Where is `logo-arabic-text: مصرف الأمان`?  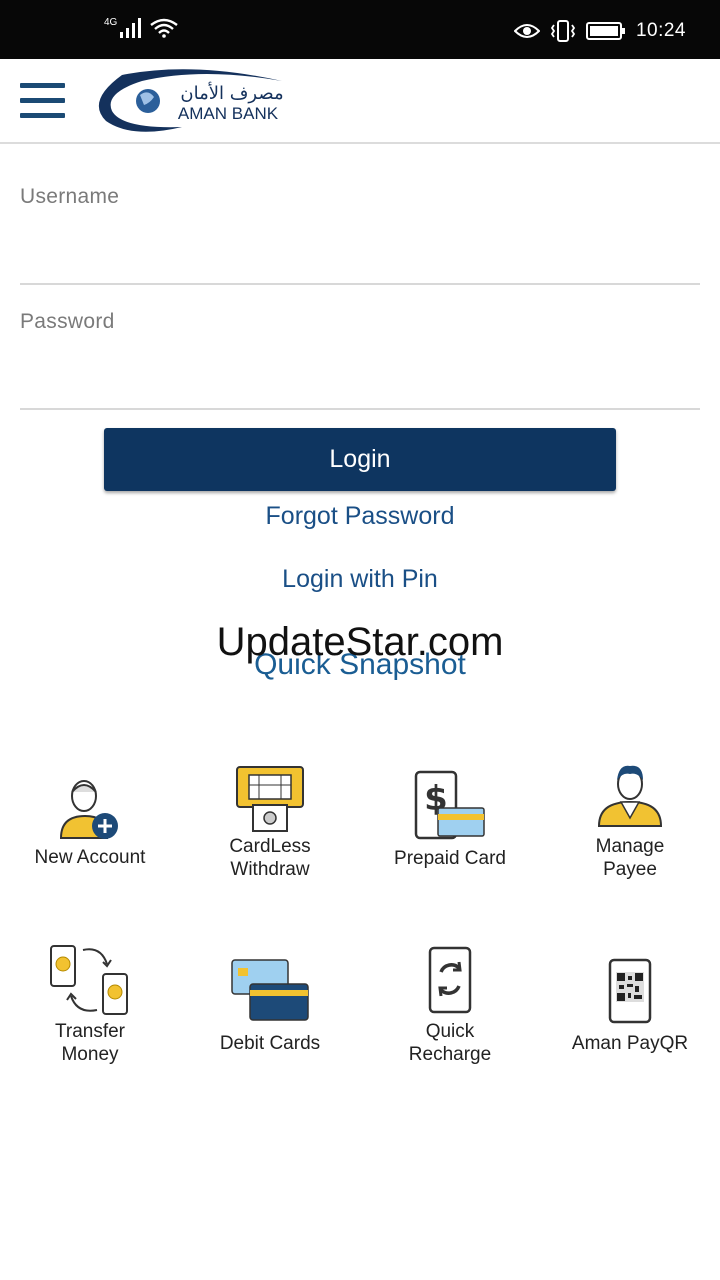 logo-arabic-text: مصرف الأمان is located at coordinates (231, 93).